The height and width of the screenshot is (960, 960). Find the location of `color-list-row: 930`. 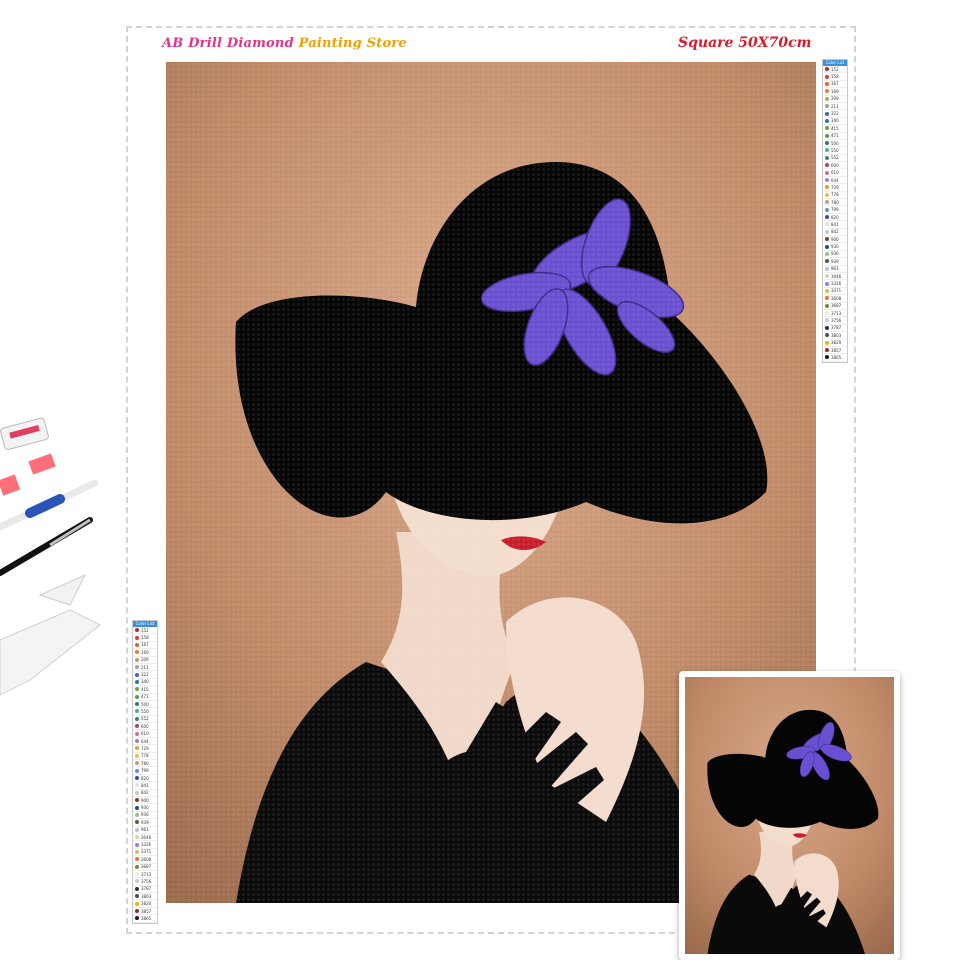

color-list-row: 930 is located at coordinates (145, 808).